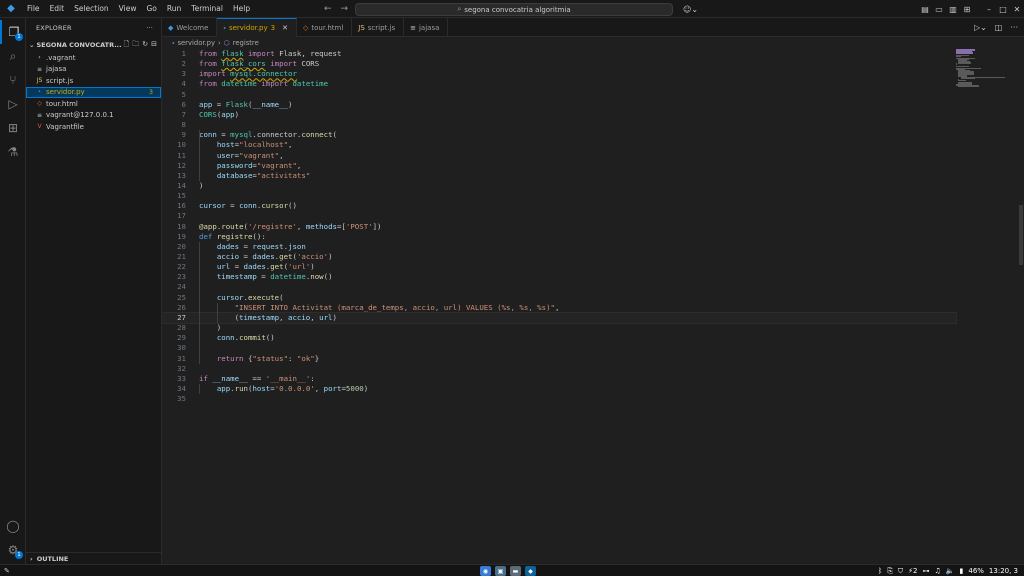  What do you see at coordinates (559, 277) in the screenshot?
I see `code-line: 23 timestamp = datetime.now()` at bounding box center [559, 277].